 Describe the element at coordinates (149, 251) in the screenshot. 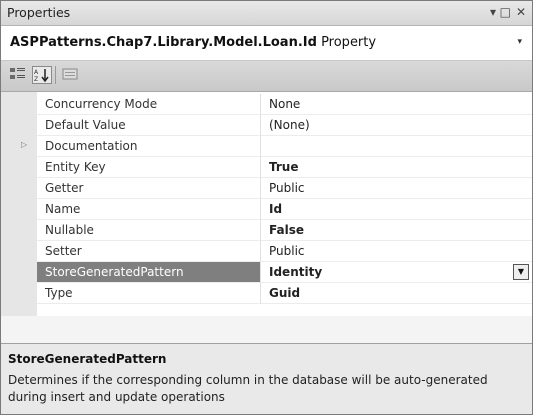

I see `property-name: Setter` at that location.